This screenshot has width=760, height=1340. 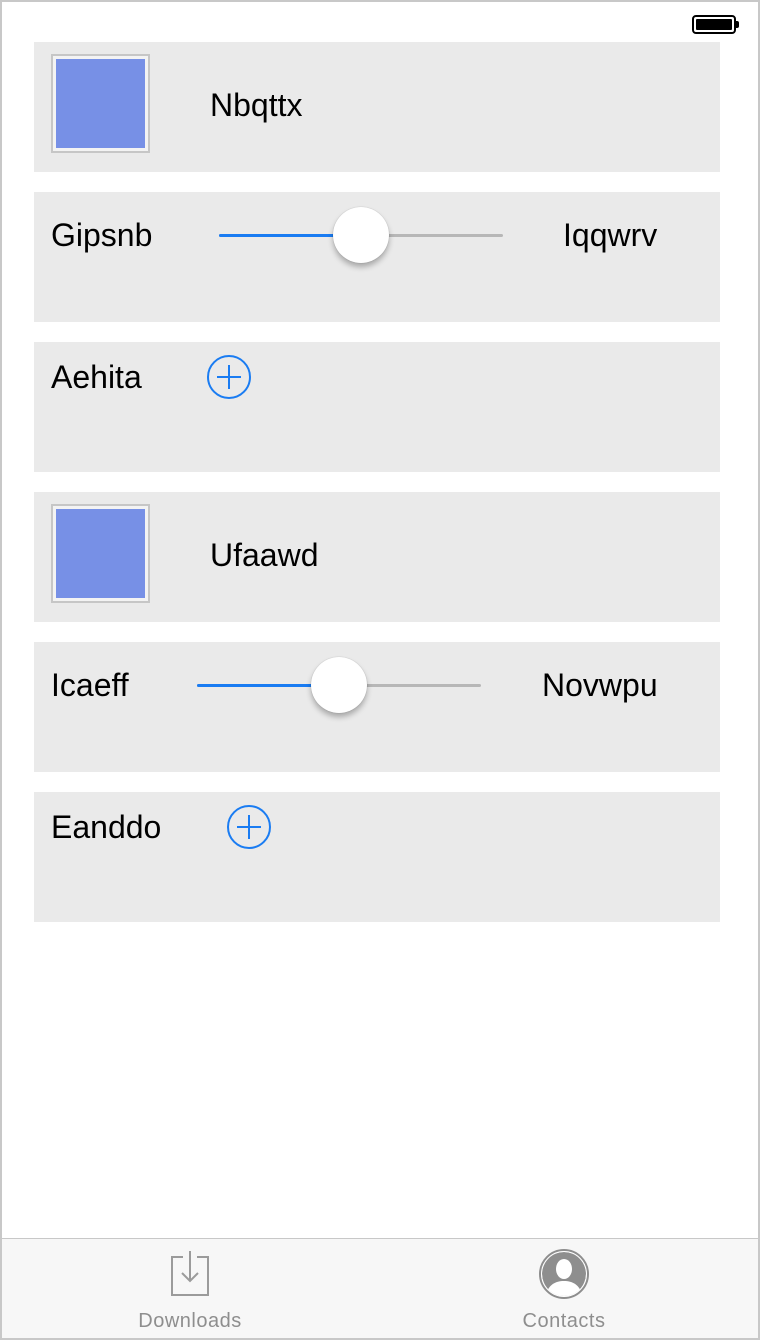 What do you see at coordinates (380, 1288) in the screenshot?
I see `tab-bar: Downloads Contacts` at bounding box center [380, 1288].